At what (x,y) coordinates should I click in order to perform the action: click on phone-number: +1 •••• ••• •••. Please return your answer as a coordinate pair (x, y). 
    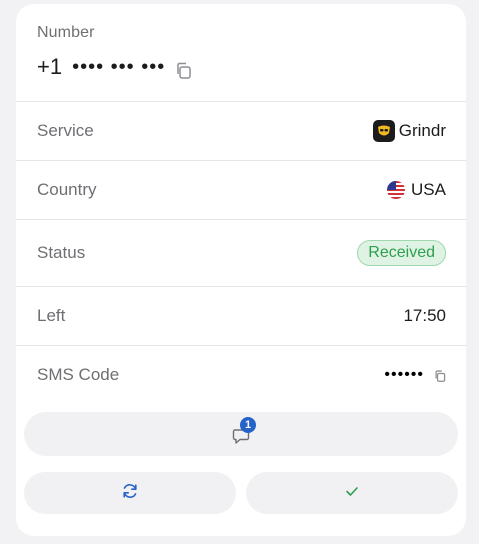
    Looking at the image, I should click on (114, 67).